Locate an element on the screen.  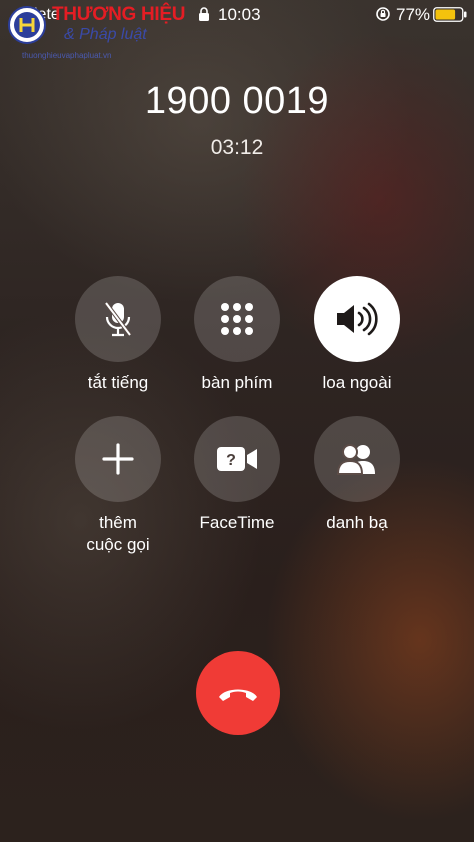
add-call-button: thêm cuộc gọi is located at coordinates (118, 486).